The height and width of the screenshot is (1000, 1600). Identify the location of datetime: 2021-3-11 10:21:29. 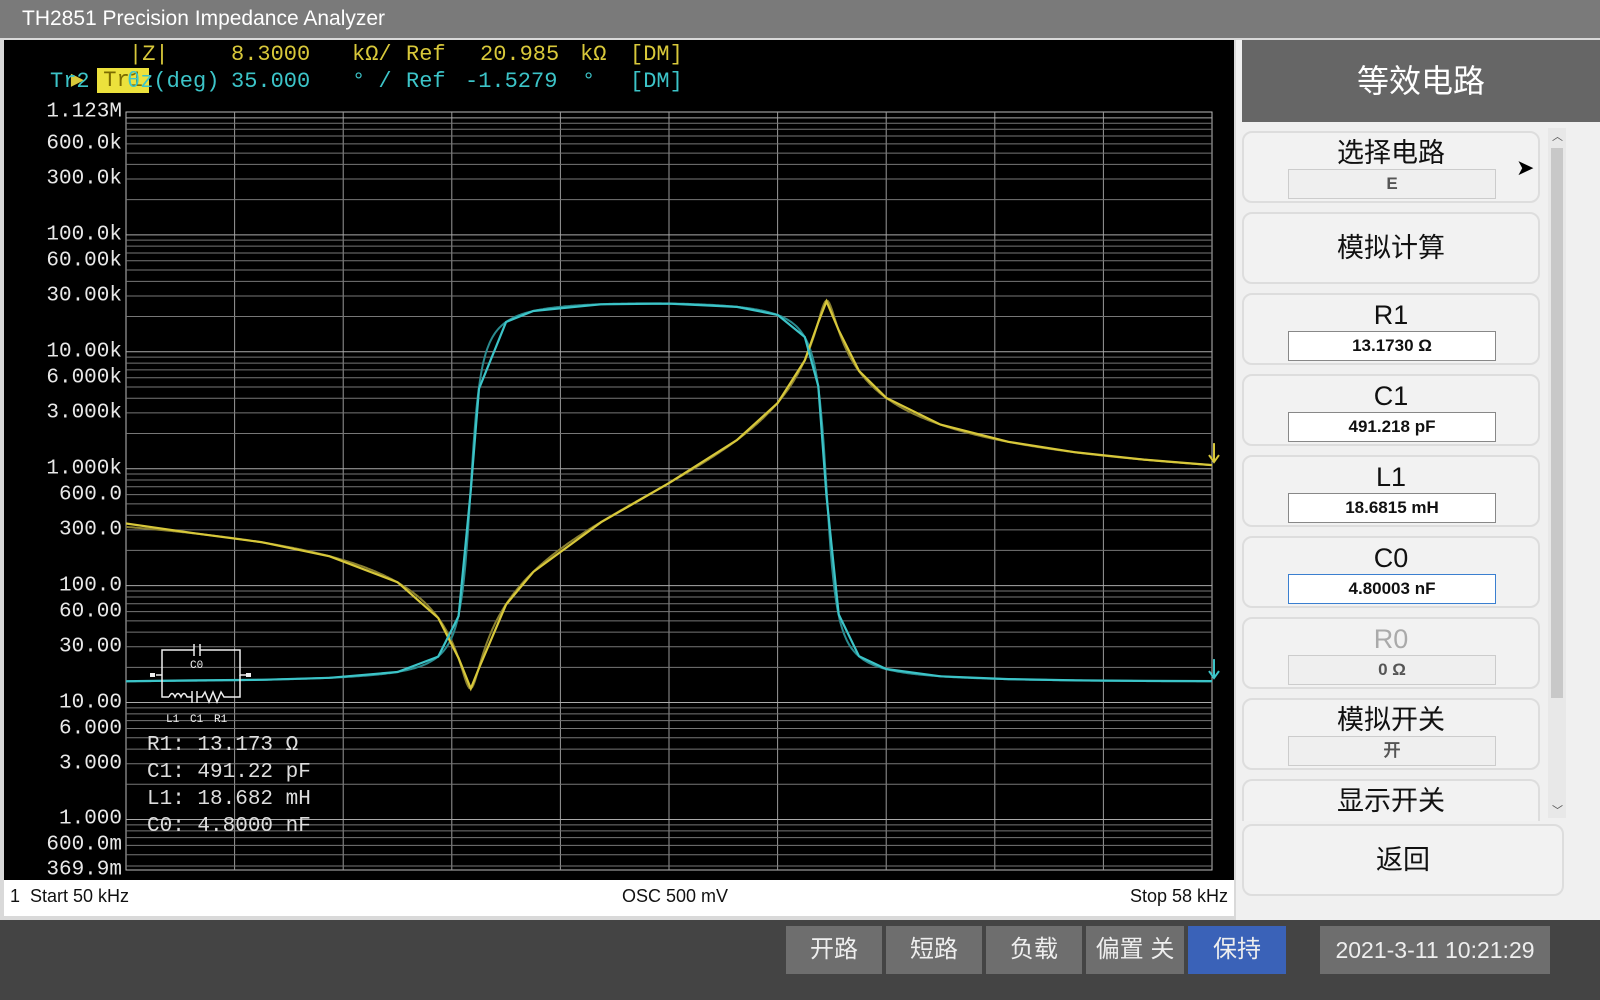
(1435, 950).